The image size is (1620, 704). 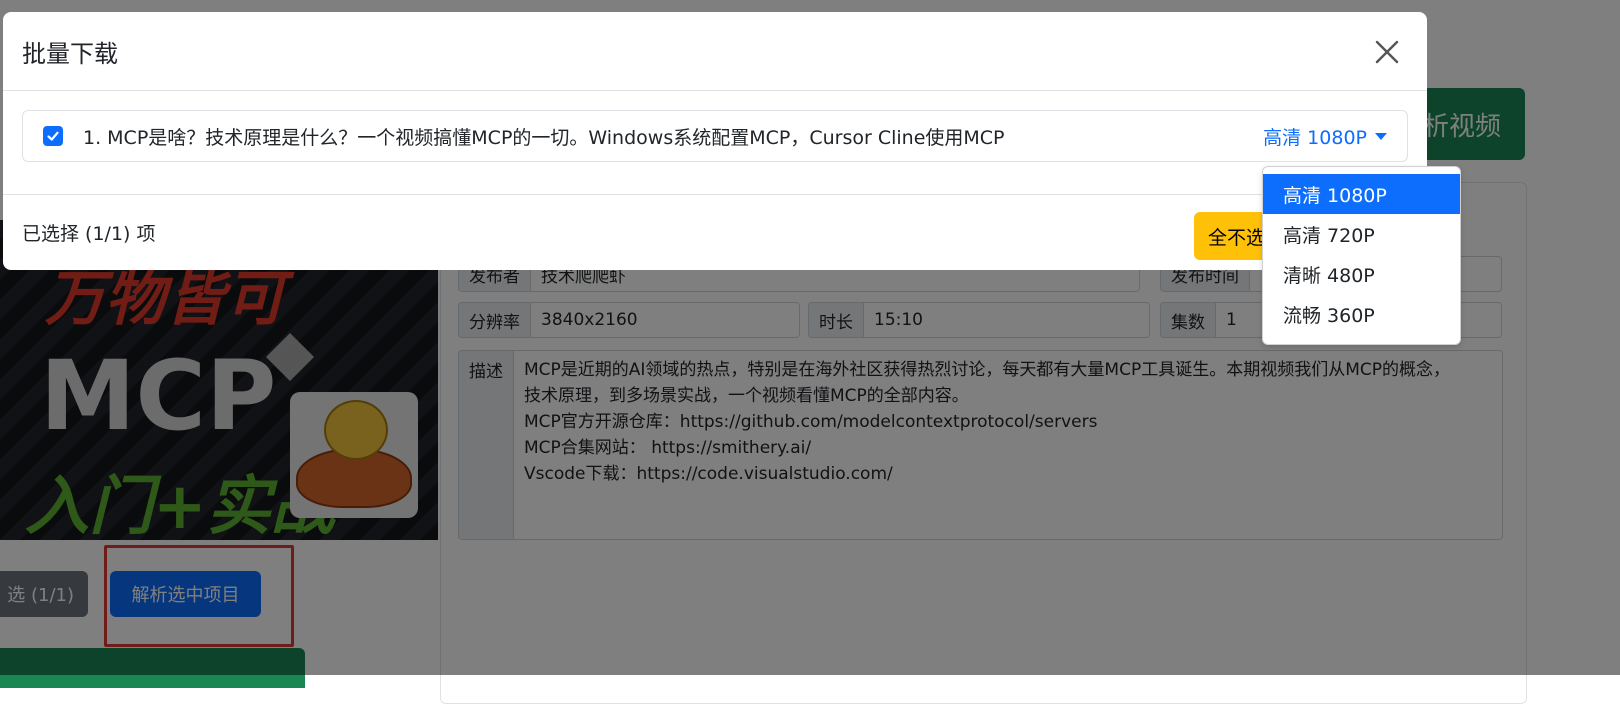 I want to click on close-icon, so click(x=1387, y=52).